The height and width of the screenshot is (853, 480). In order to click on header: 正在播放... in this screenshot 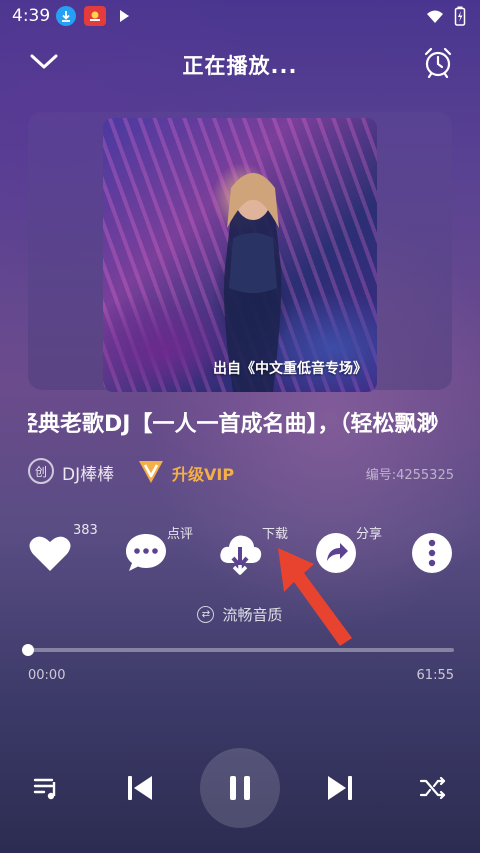, I will do `click(240, 63)`.